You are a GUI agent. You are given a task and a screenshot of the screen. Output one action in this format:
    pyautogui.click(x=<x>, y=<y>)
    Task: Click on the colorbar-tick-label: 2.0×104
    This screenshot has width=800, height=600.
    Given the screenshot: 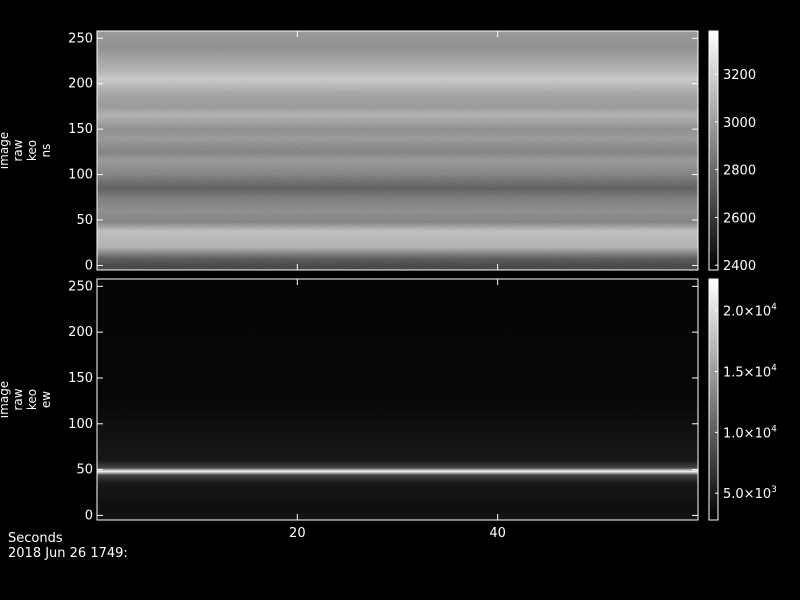 What is the action you would take?
    pyautogui.click(x=750, y=311)
    